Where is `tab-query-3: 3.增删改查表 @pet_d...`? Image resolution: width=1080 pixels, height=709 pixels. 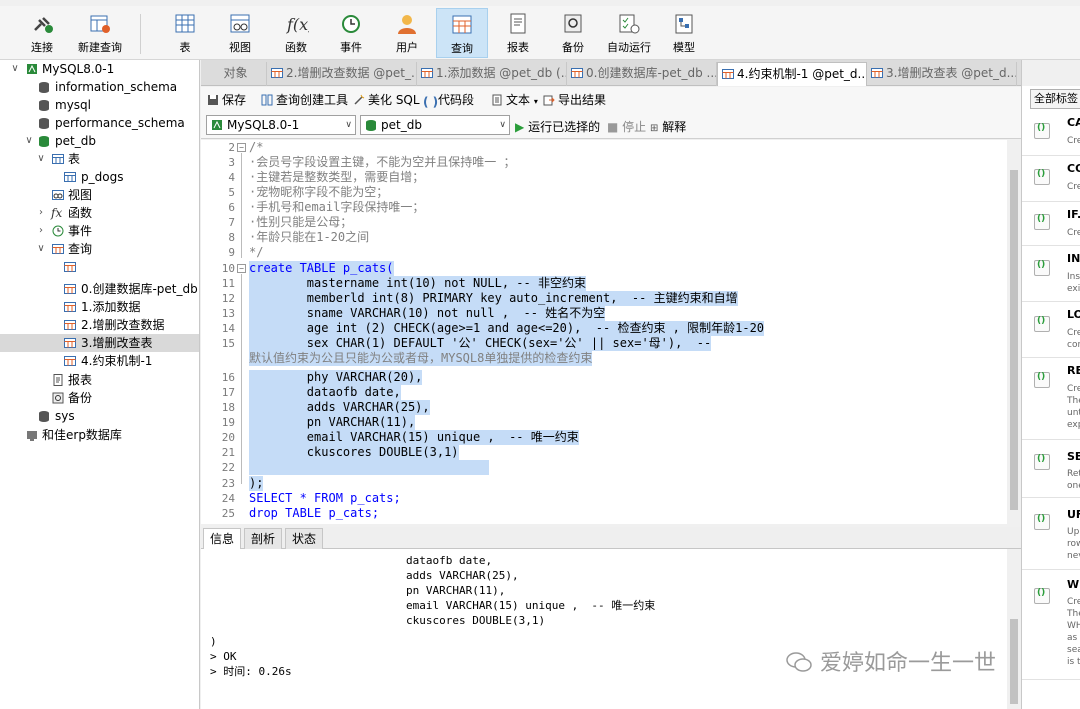
tab-query-3: 3.增删改查表 @pet_d... is located at coordinates (942, 74).